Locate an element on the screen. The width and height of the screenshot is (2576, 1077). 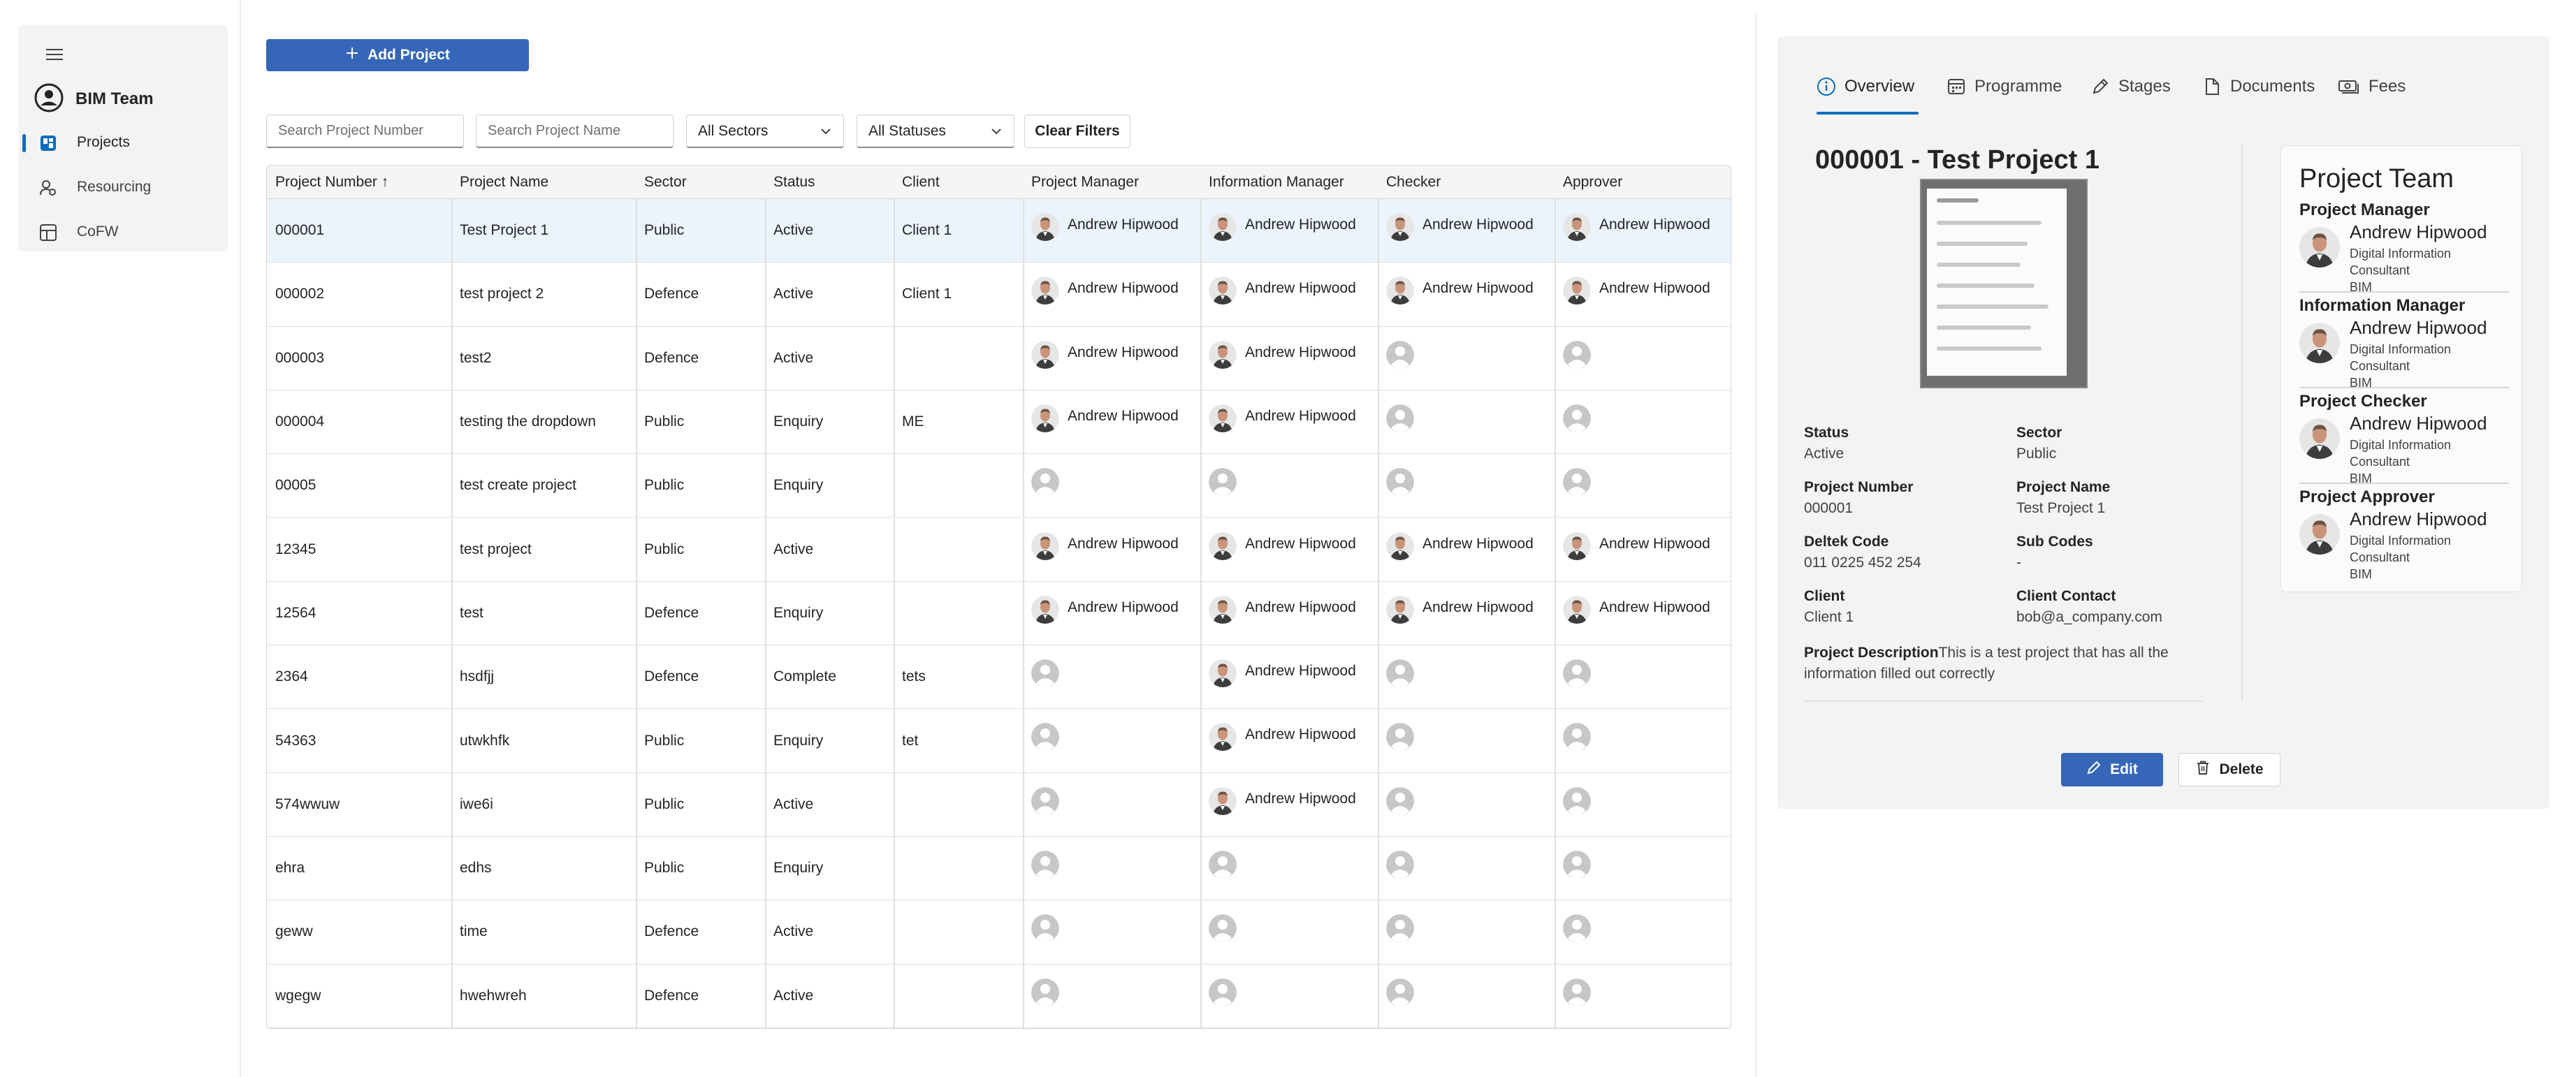
client-label: Client is located at coordinates (1824, 596).